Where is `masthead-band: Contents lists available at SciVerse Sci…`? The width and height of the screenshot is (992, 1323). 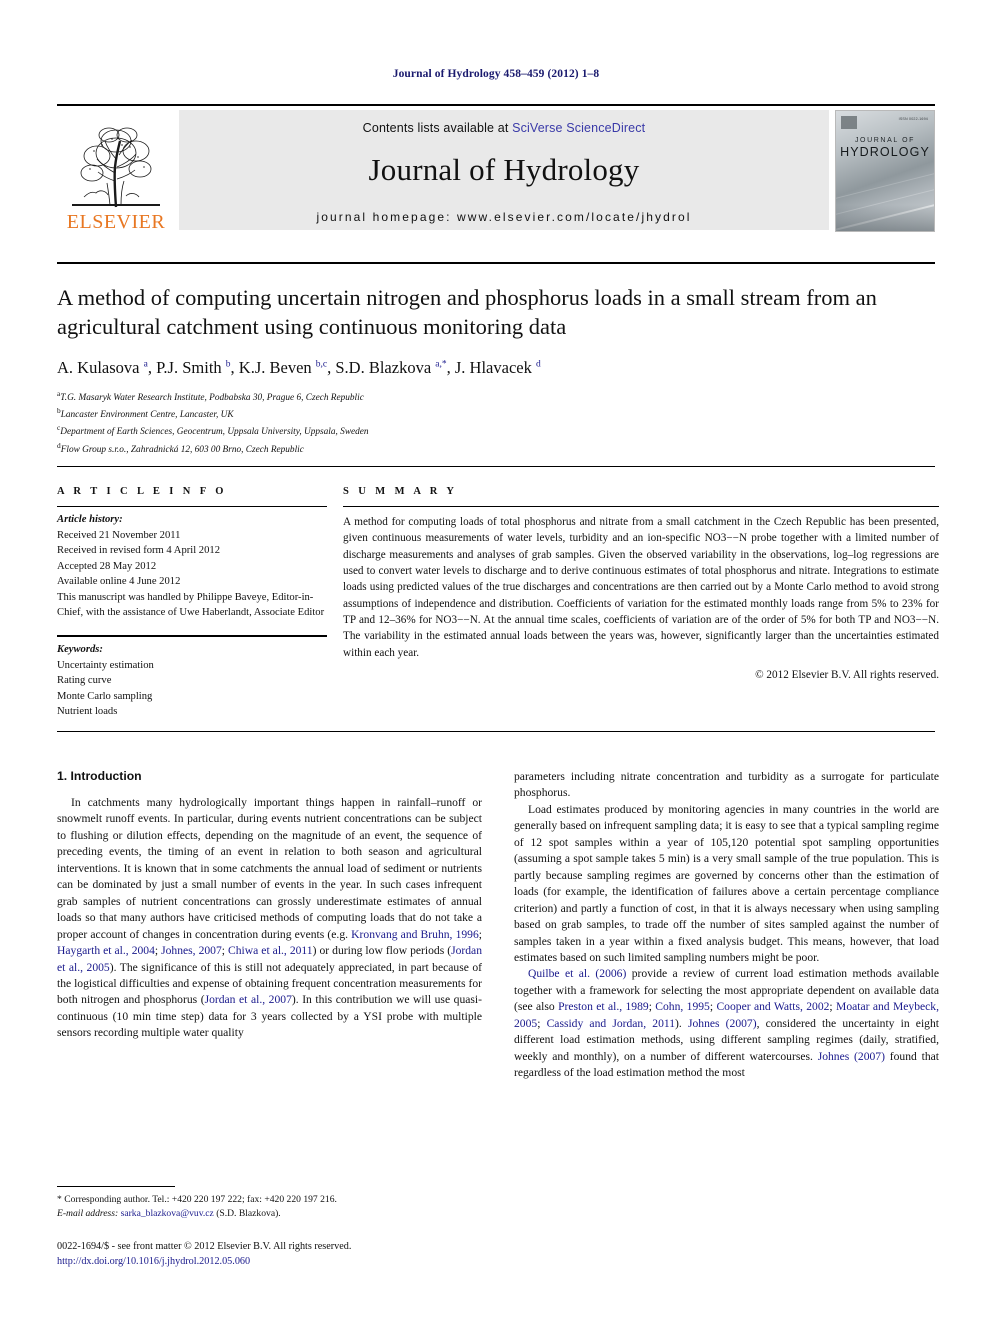
masthead-band: Contents lists available at SciVerse Sci… is located at coordinates (504, 170).